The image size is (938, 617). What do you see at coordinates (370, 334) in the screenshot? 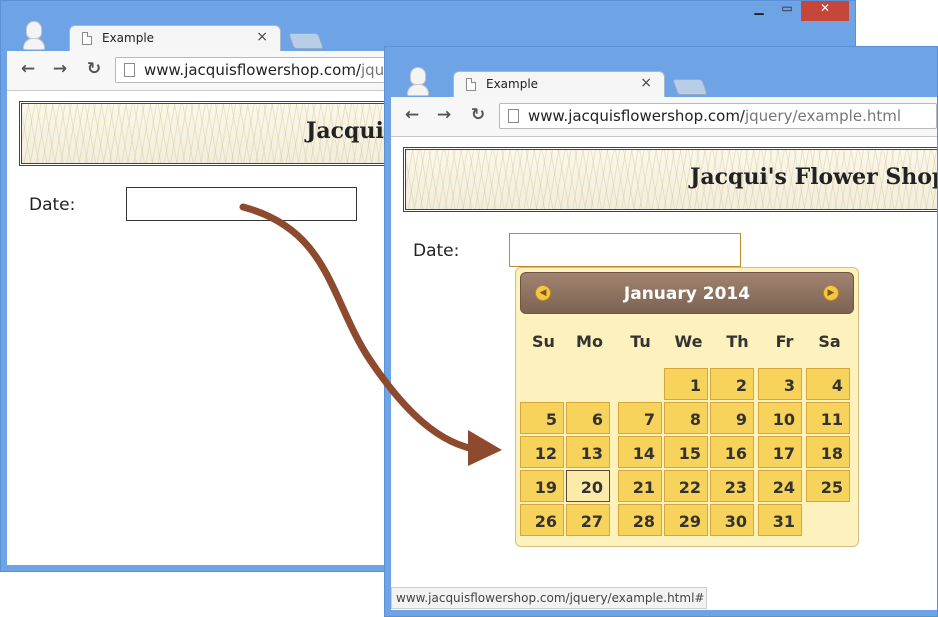
I see `curved-arrow-annotation` at bounding box center [370, 334].